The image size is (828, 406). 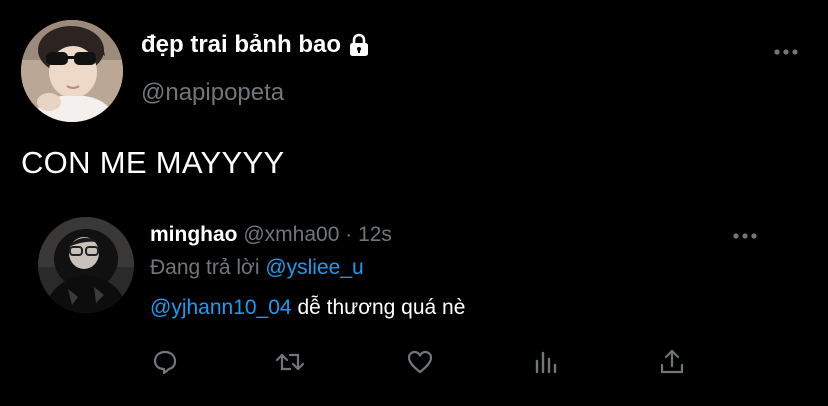 I want to click on reply-button, so click(x=165, y=362).